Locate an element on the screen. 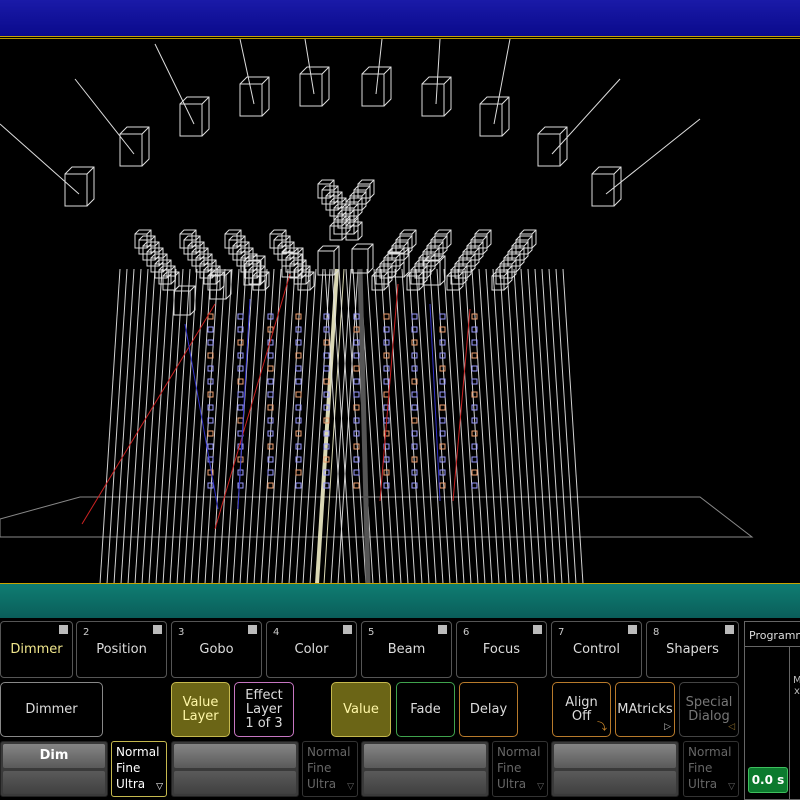 The image size is (800, 800). tab-number: 6 is located at coordinates (466, 632).